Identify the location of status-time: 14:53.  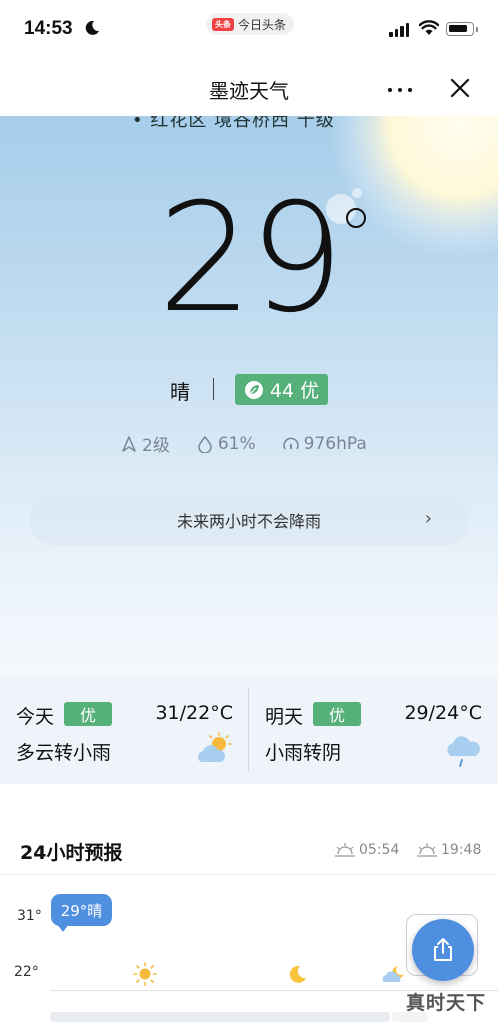
(48, 28).